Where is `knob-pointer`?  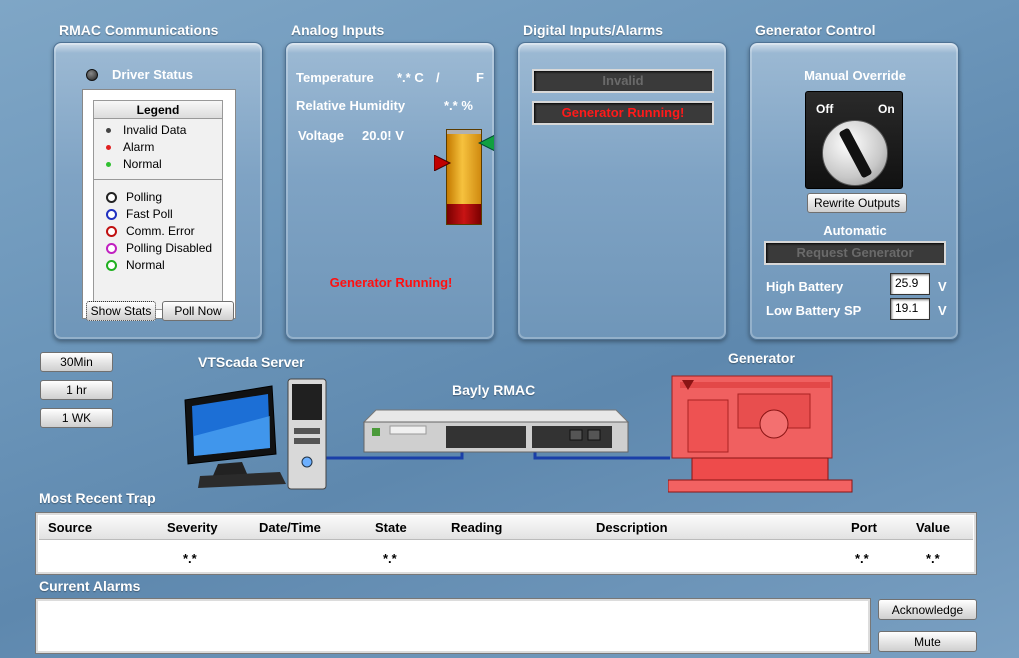 knob-pointer is located at coordinates (855, 153).